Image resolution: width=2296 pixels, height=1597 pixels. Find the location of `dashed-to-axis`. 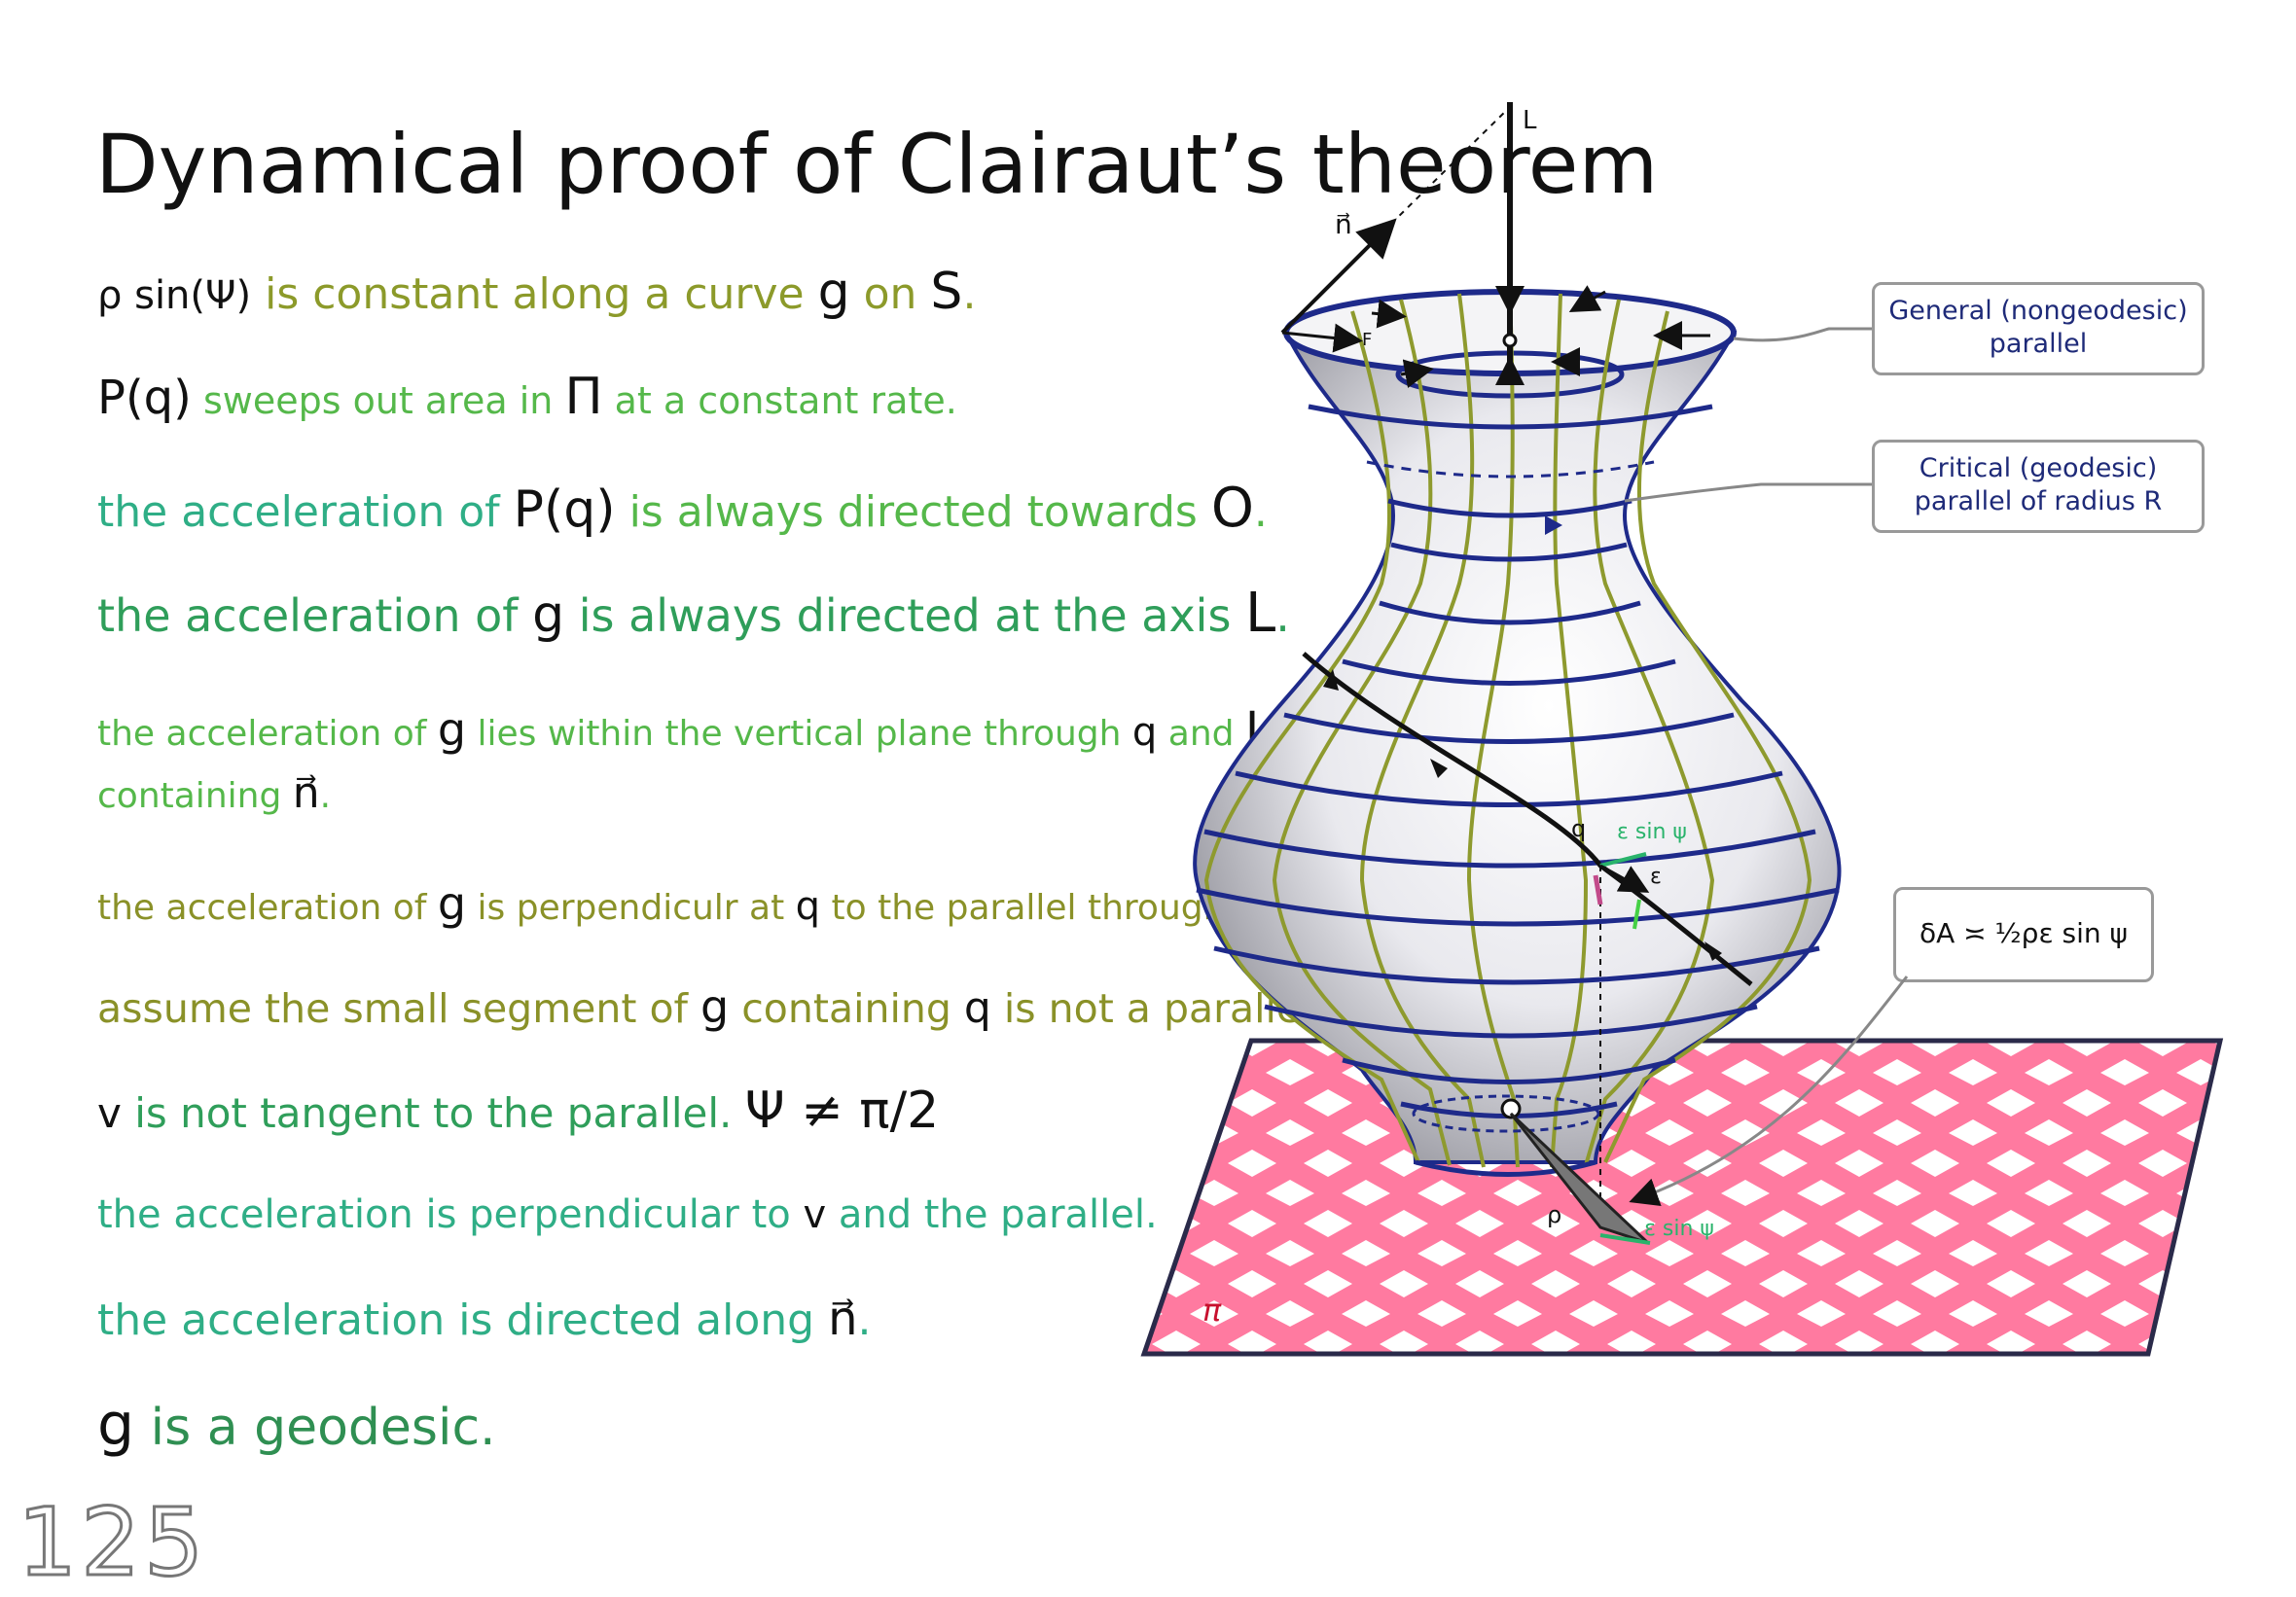

dashed-to-axis is located at coordinates (1450, 165).